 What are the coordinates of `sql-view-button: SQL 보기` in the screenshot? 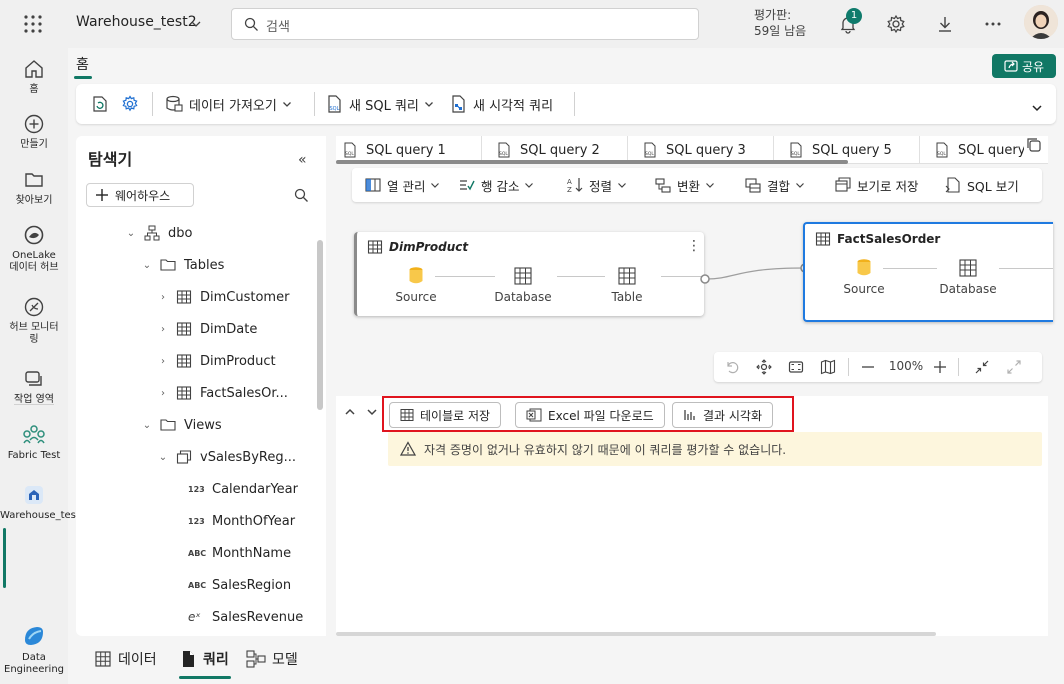 It's located at (981, 185).